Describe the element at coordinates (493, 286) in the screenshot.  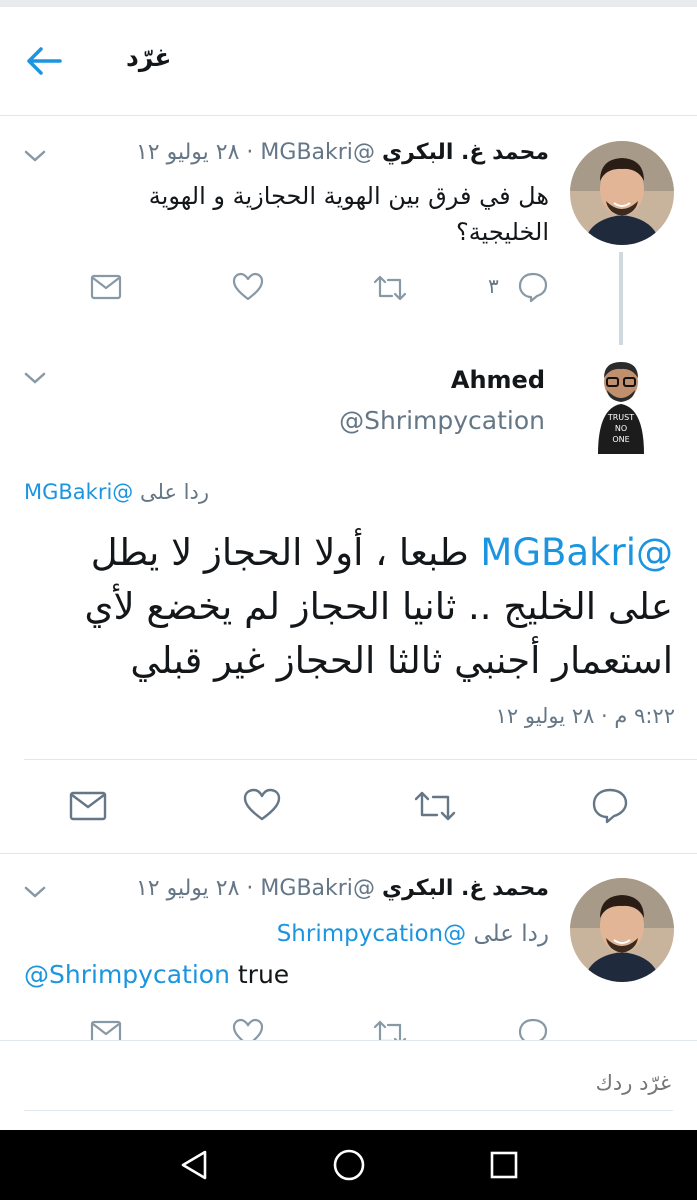
I see `reply-count: ٣` at that location.